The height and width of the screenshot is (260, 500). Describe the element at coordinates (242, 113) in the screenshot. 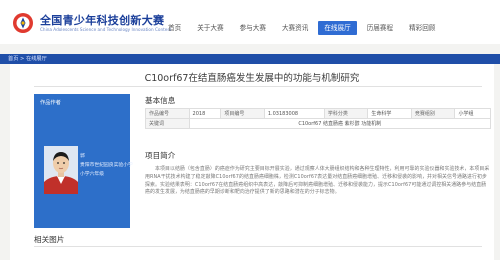

I see `table-cell: 项目编号` at that location.